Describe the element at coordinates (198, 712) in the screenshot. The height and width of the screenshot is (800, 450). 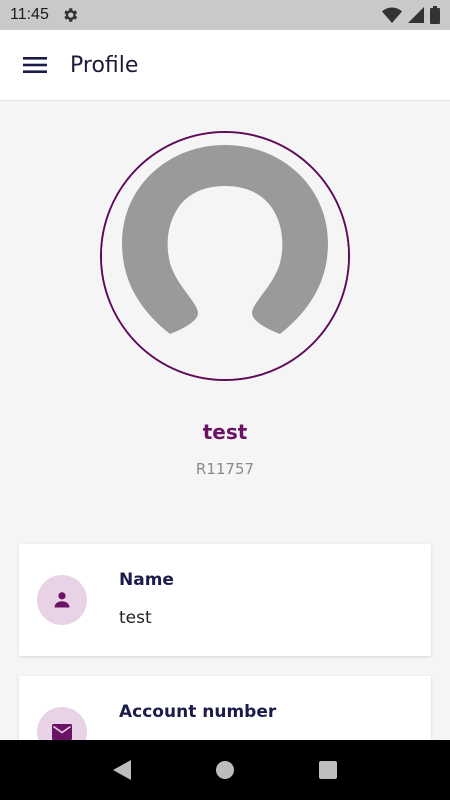
I see `account-number-label: Account number` at that location.